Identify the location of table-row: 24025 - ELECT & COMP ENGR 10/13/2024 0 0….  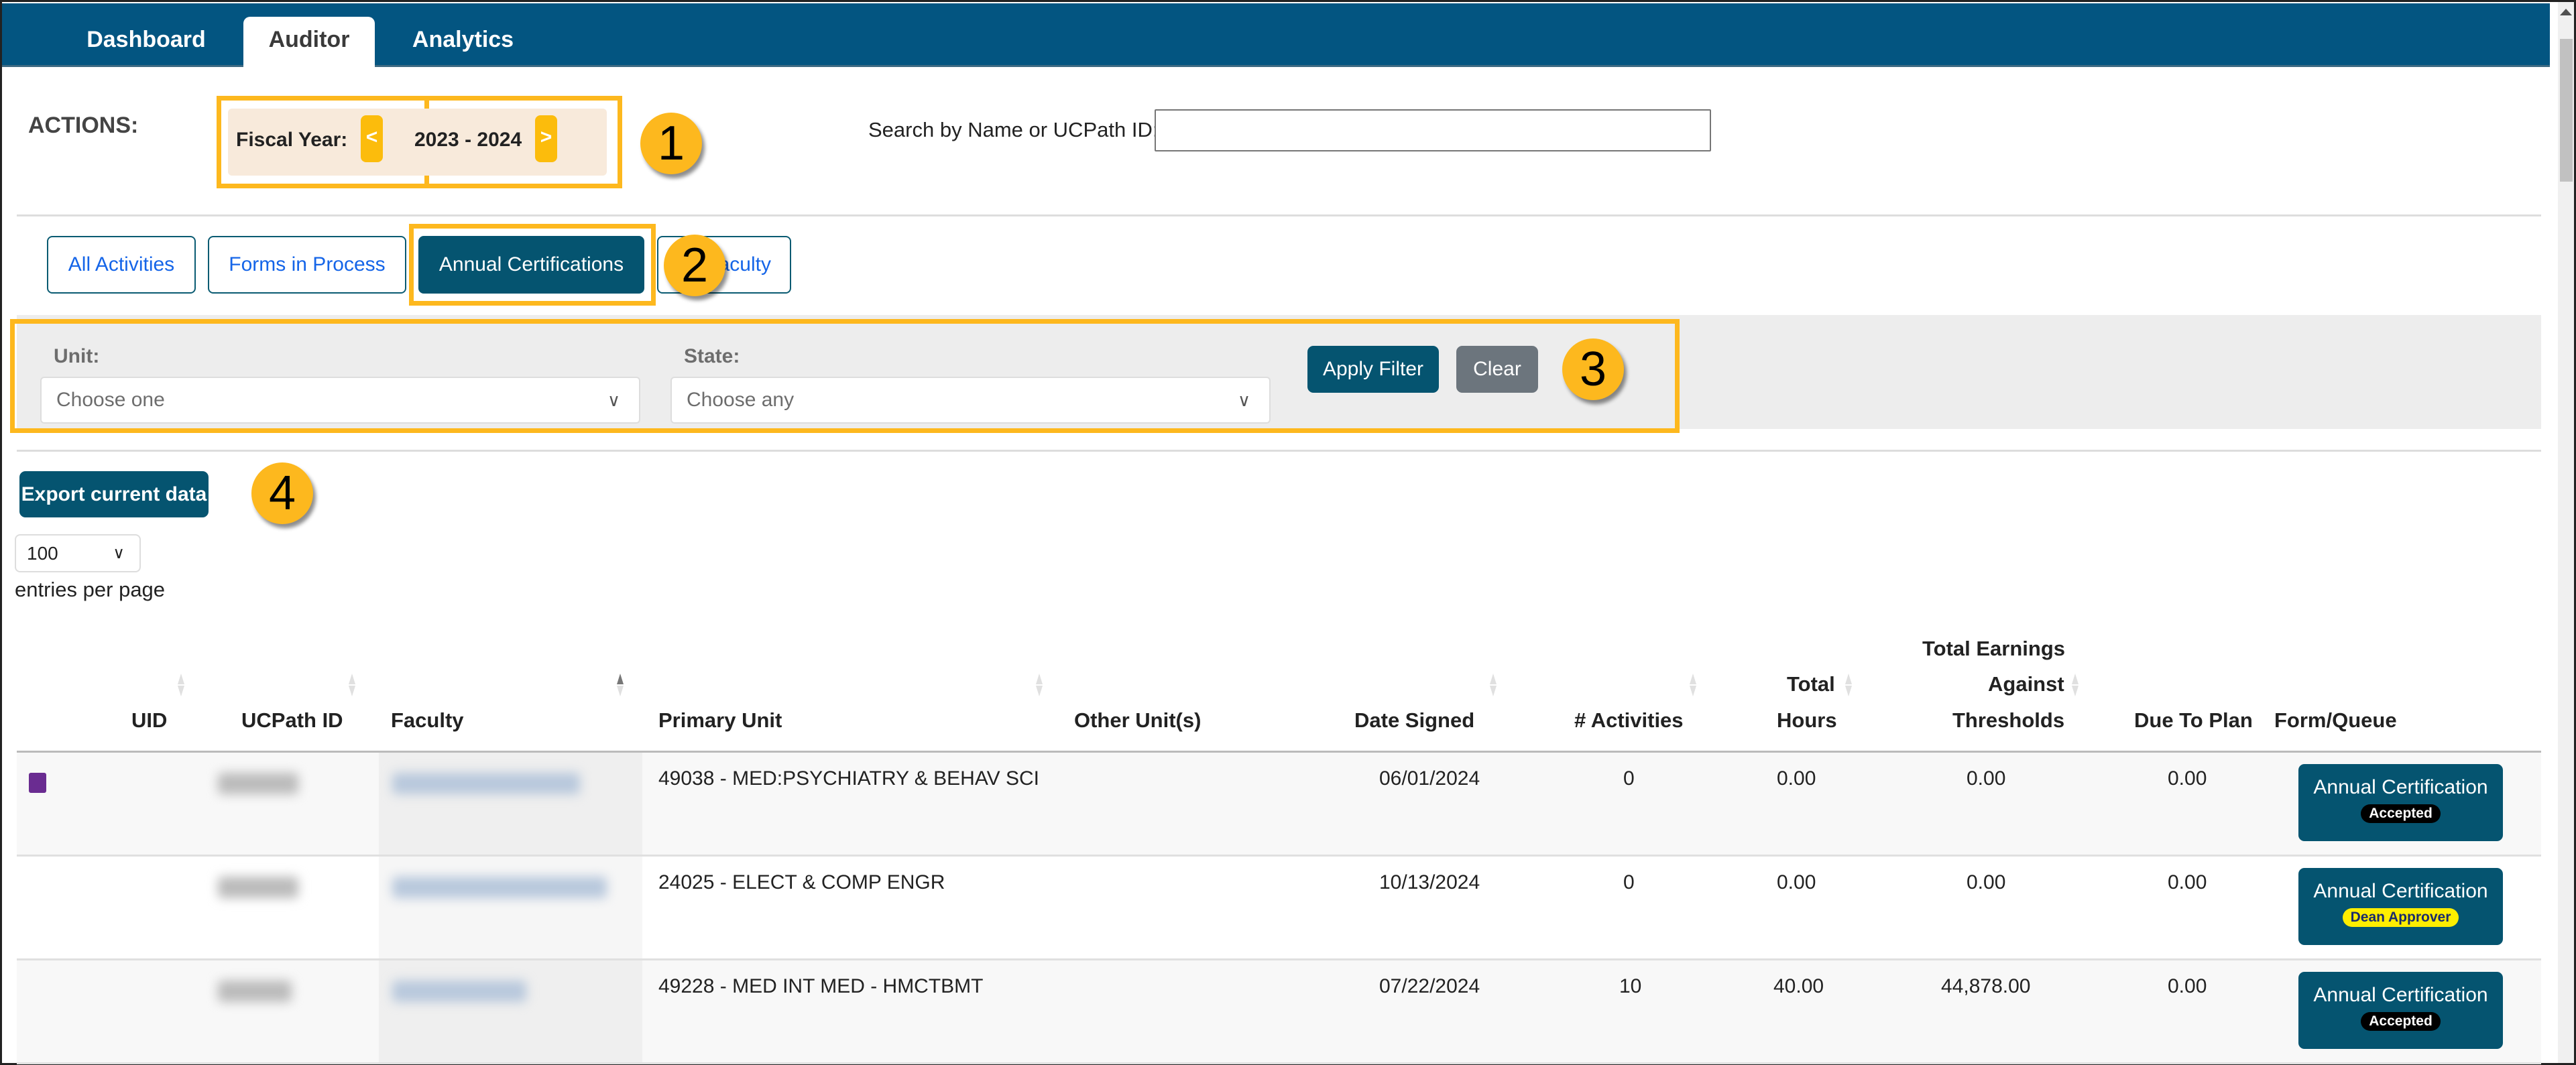
(1279, 908).